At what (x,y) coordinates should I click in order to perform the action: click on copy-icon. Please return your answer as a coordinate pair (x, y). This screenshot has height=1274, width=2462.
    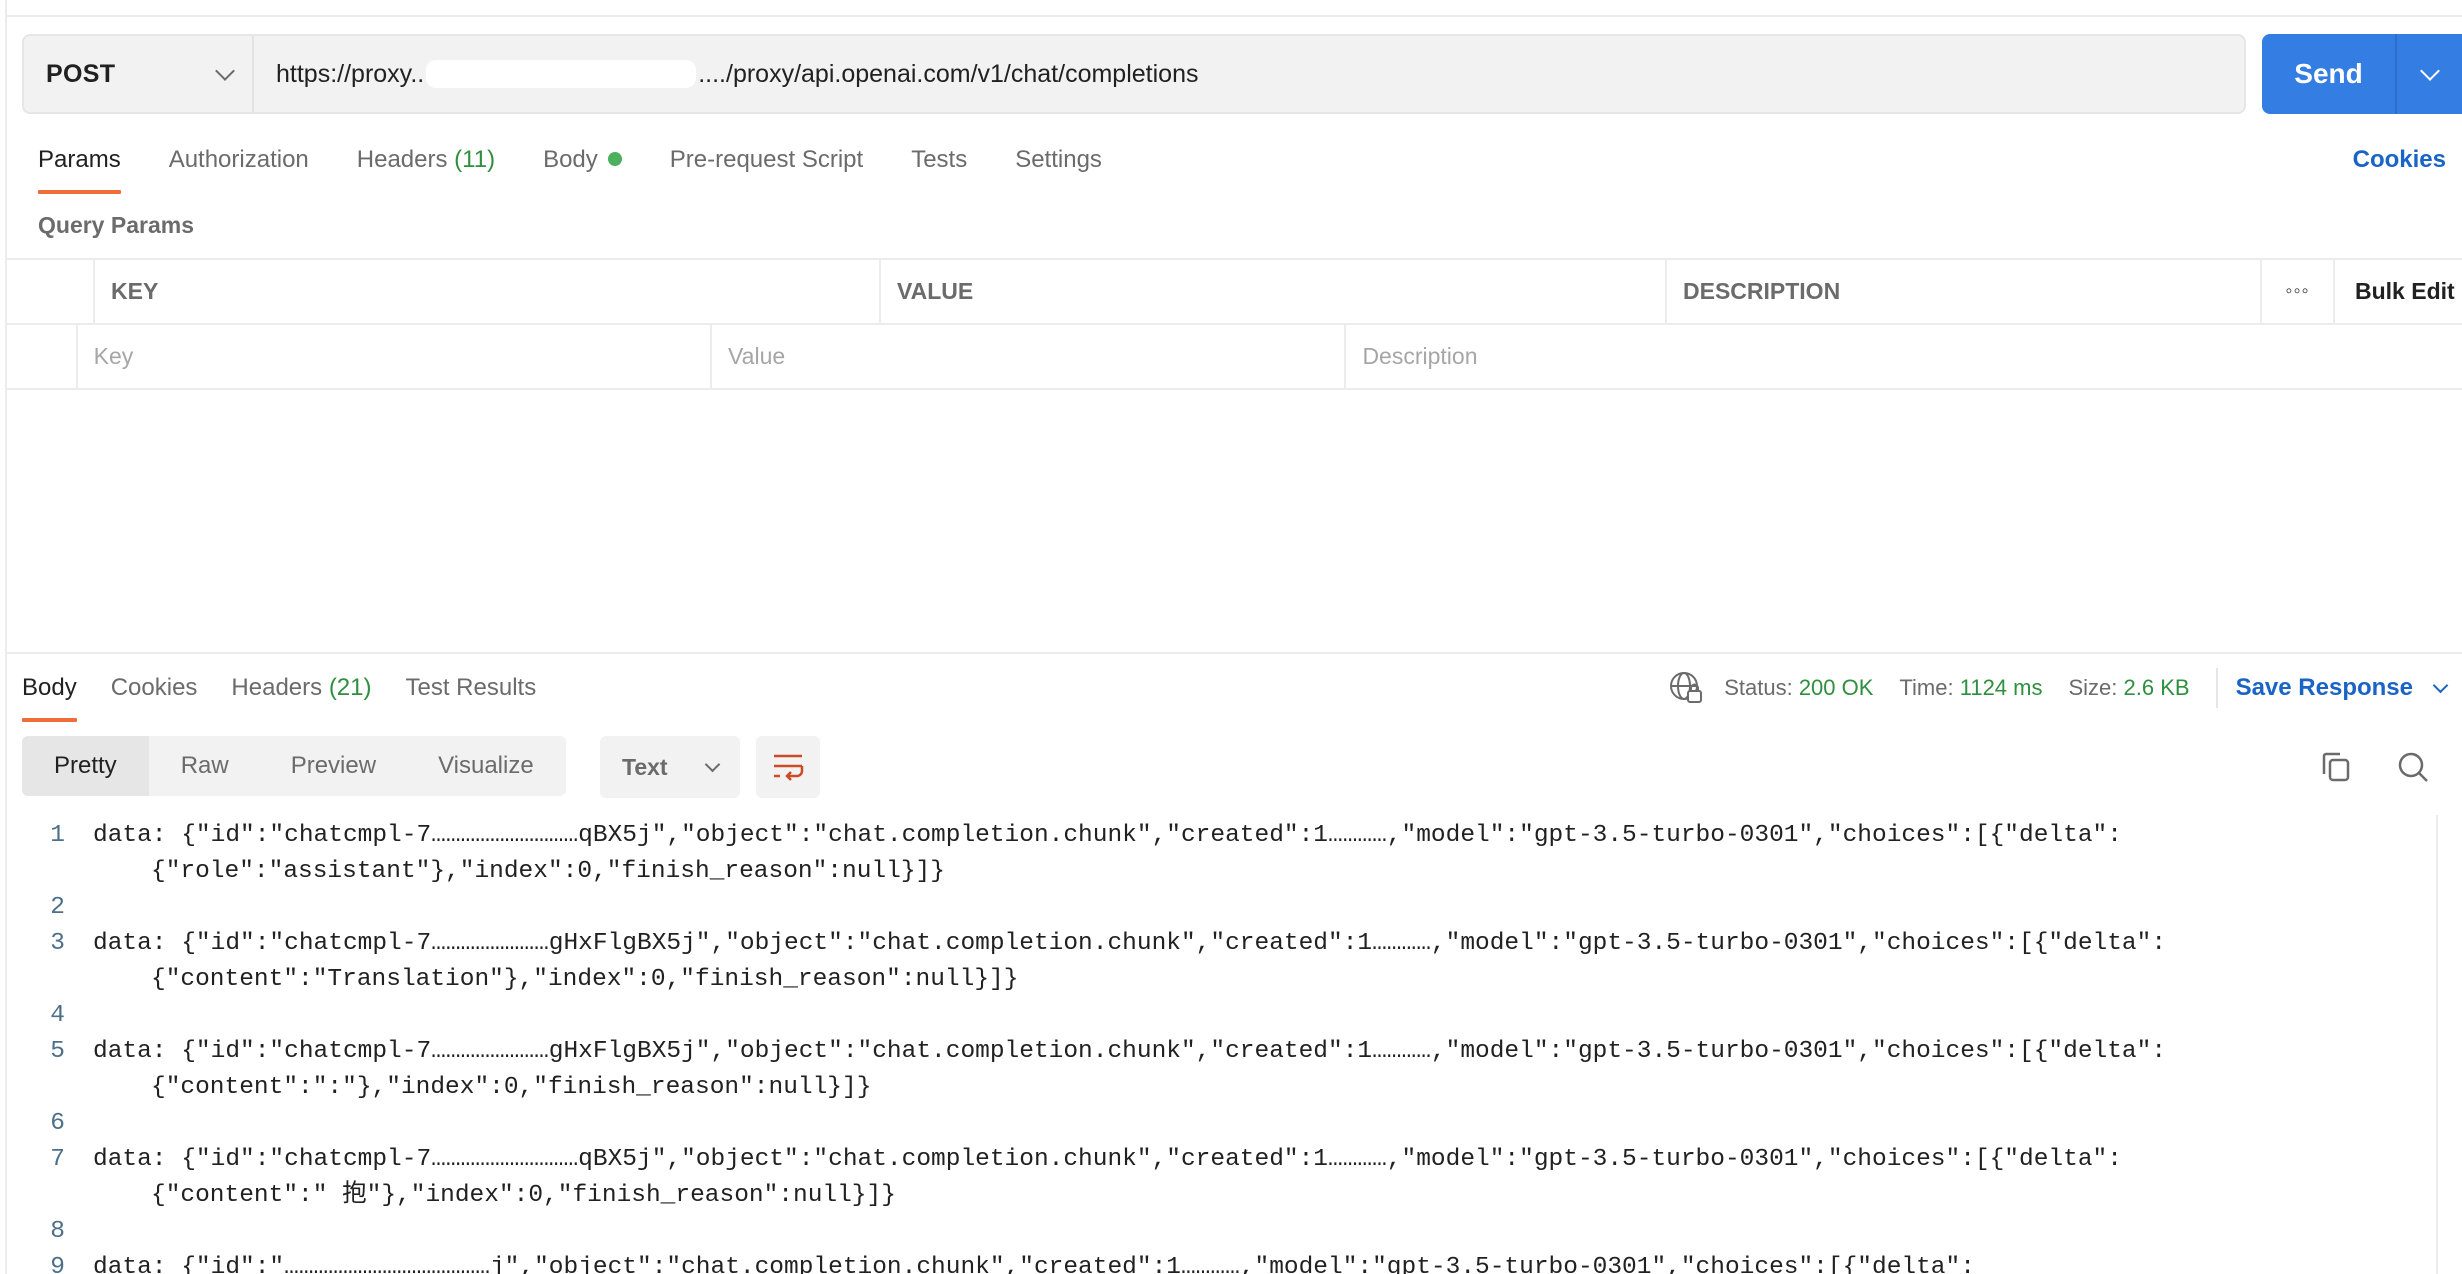
    Looking at the image, I should click on (2336, 768).